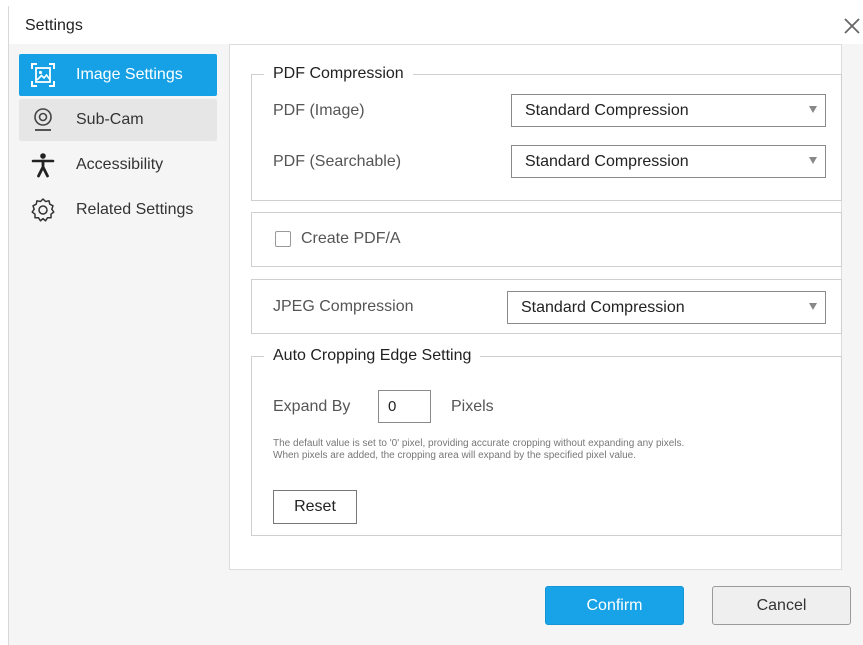  What do you see at coordinates (851, 26) in the screenshot?
I see `close-icon` at bounding box center [851, 26].